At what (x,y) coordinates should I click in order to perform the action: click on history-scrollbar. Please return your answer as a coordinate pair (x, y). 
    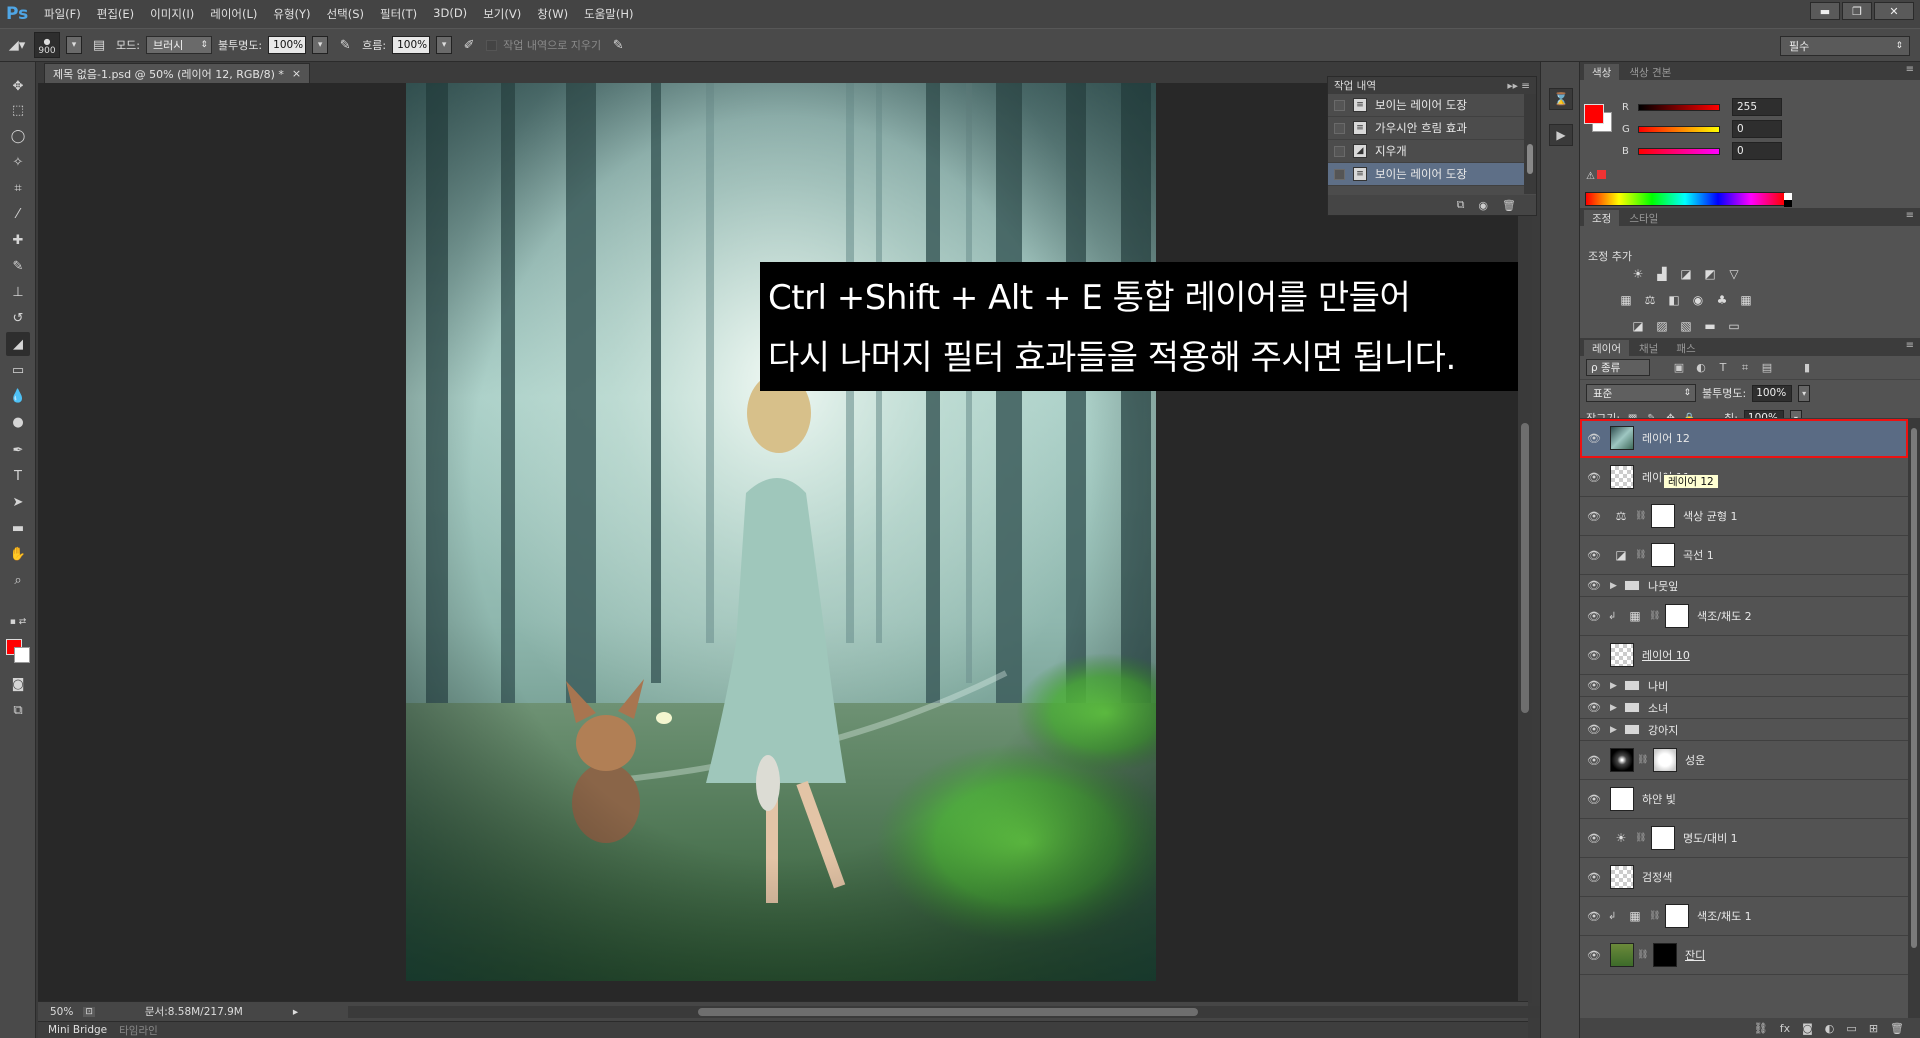
    Looking at the image, I should click on (1530, 144).